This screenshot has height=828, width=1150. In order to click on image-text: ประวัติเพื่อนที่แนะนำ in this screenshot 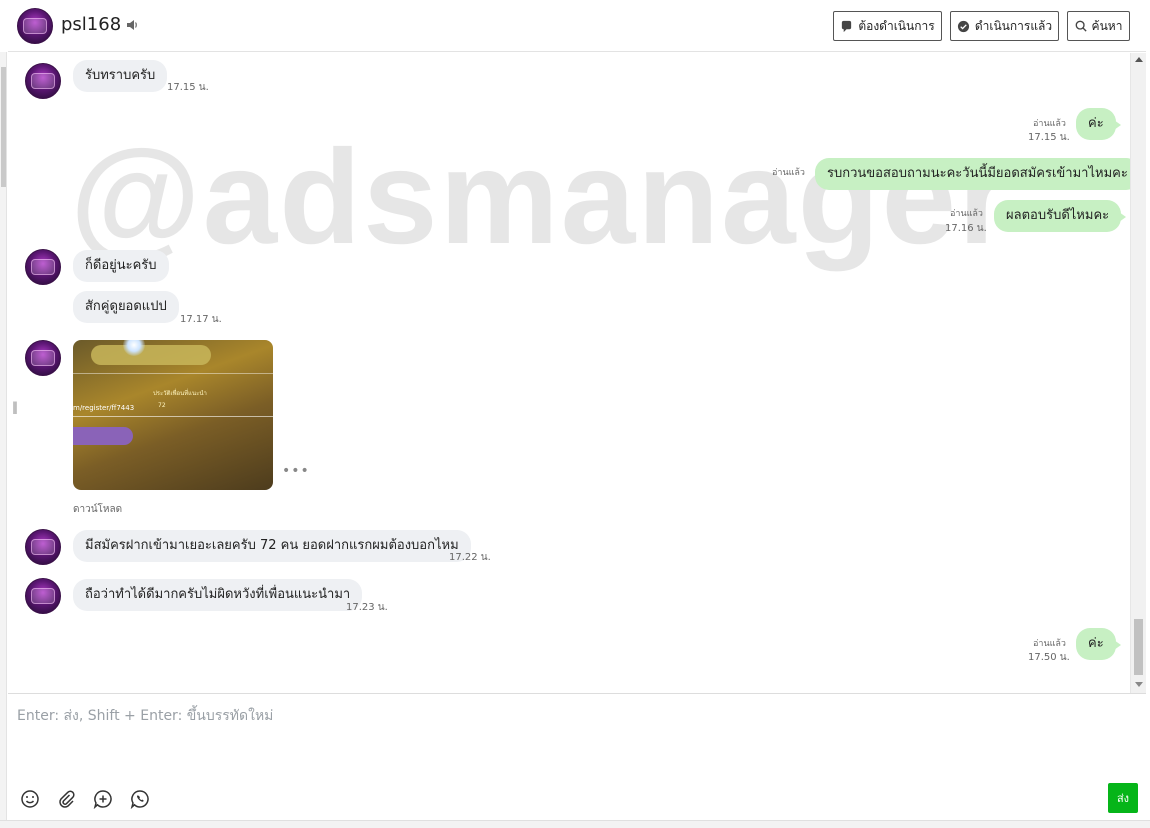, I will do `click(180, 393)`.